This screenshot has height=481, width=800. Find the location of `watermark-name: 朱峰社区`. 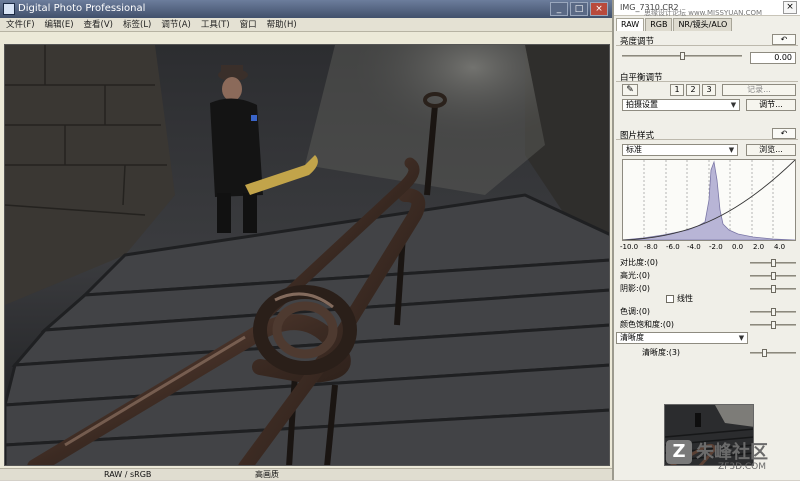

watermark-name: 朱峰社区 is located at coordinates (732, 452).